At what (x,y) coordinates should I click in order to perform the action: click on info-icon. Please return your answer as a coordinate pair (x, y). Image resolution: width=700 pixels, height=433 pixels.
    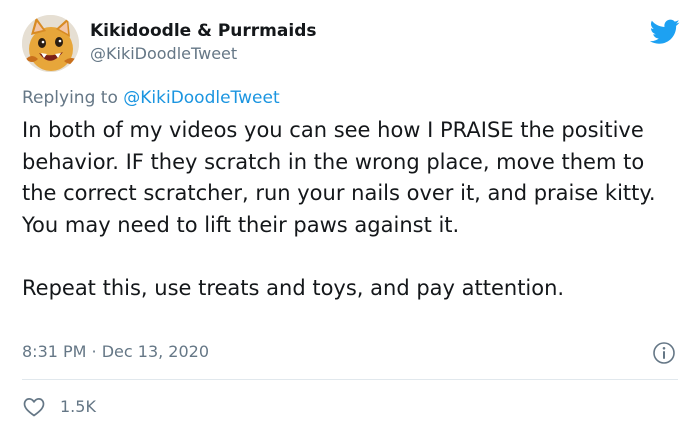
    Looking at the image, I should click on (664, 353).